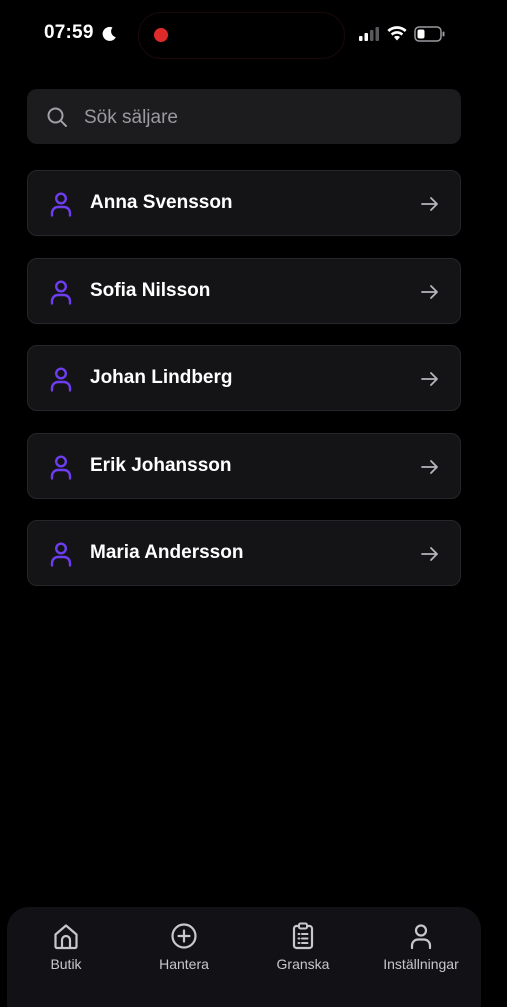  I want to click on recording-indicator-icon, so click(161, 35).